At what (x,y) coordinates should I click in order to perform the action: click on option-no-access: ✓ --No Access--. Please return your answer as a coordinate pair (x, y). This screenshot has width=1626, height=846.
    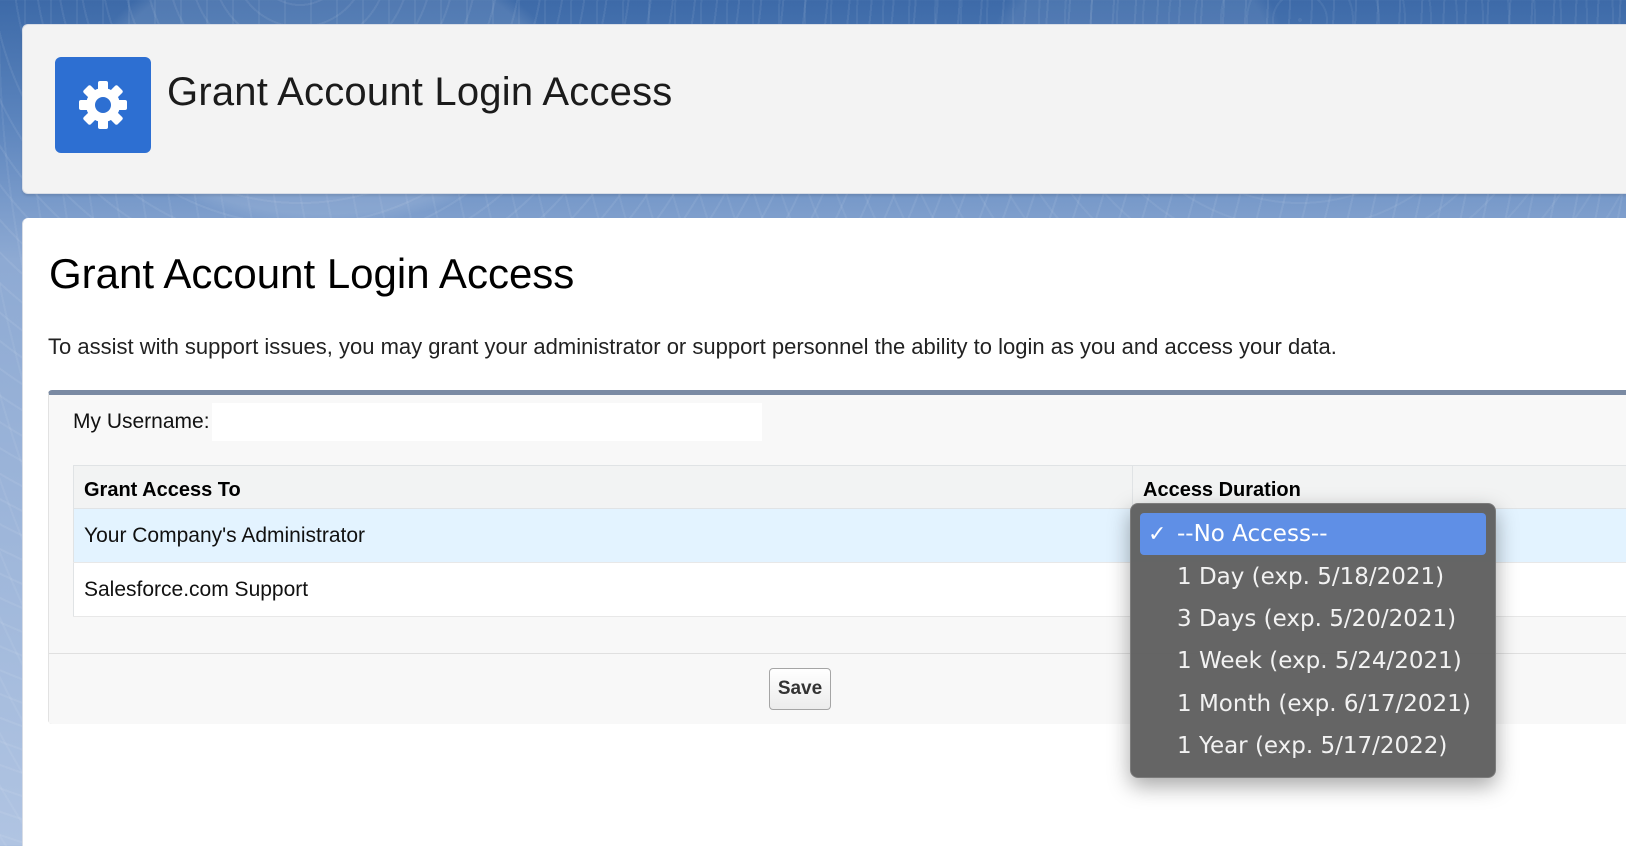
    Looking at the image, I should click on (1313, 534).